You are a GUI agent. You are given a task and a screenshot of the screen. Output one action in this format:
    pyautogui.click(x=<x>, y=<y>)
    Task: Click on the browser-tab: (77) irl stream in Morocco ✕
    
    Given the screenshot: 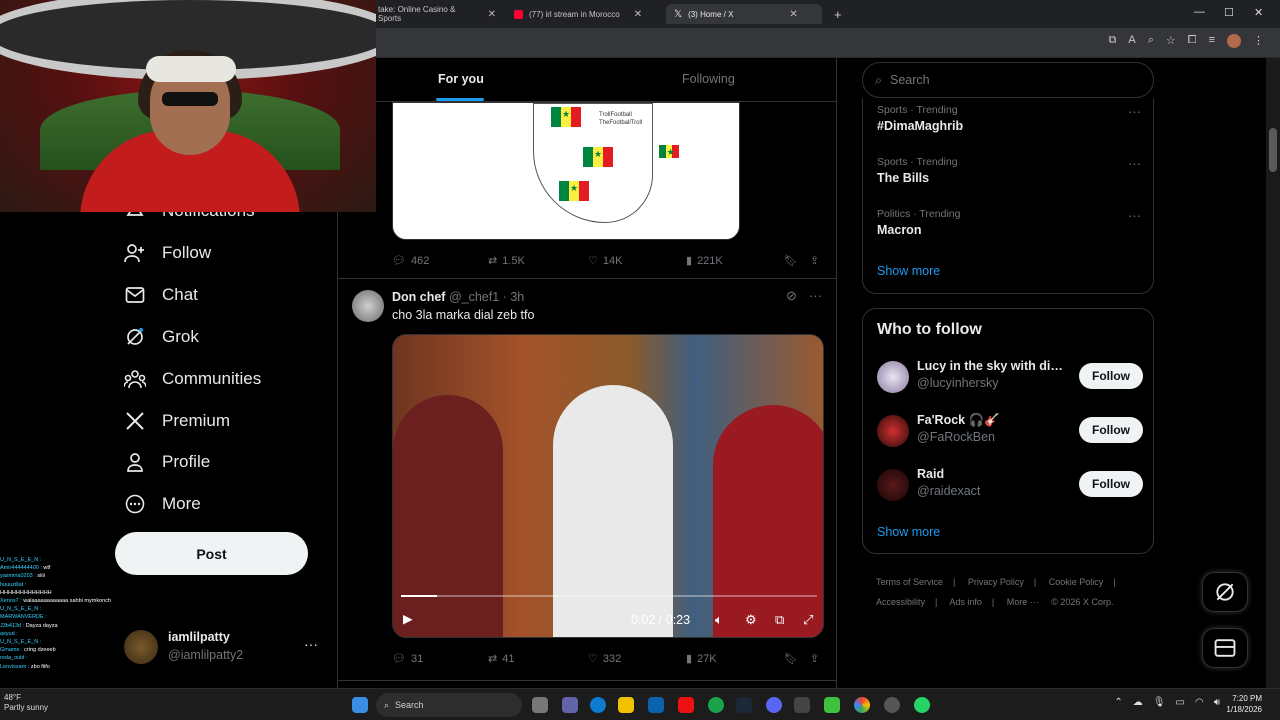 What is the action you would take?
    pyautogui.click(x=586, y=14)
    